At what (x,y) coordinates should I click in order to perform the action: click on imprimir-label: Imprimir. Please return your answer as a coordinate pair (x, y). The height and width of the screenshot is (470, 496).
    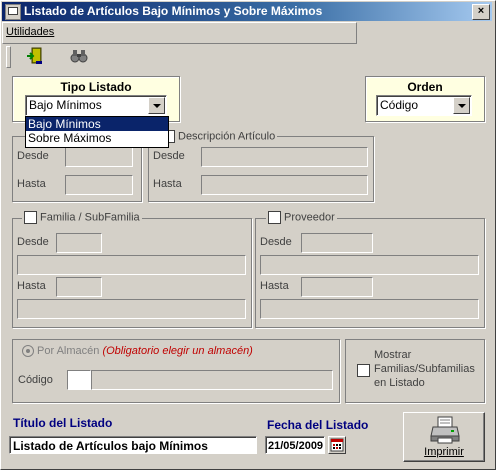
    Looking at the image, I should click on (444, 452).